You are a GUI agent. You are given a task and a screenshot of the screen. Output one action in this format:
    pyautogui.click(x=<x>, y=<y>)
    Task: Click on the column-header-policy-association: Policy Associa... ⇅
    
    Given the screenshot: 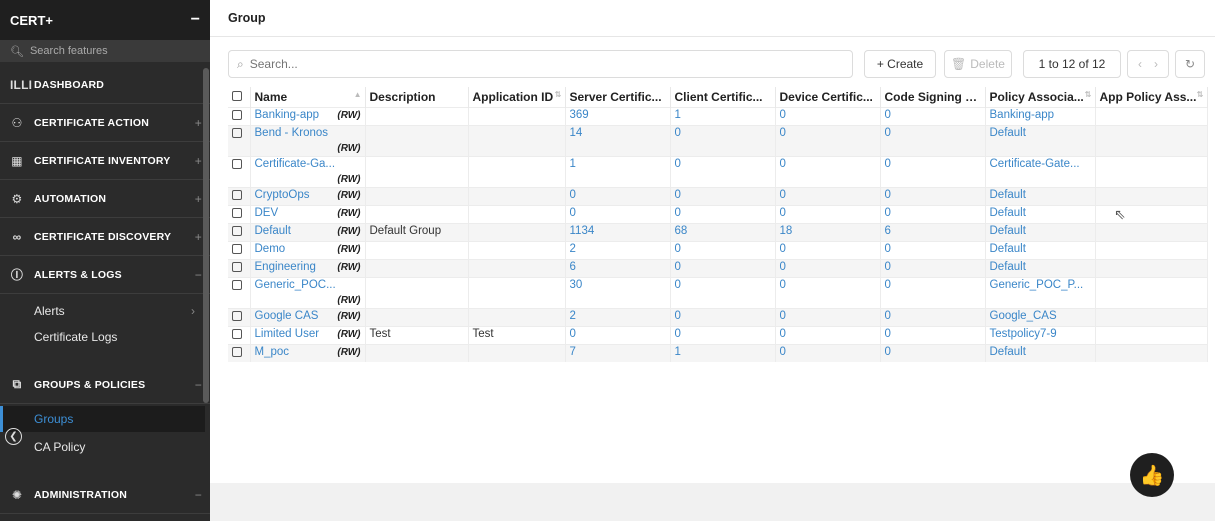 What is the action you would take?
    pyautogui.click(x=1040, y=97)
    